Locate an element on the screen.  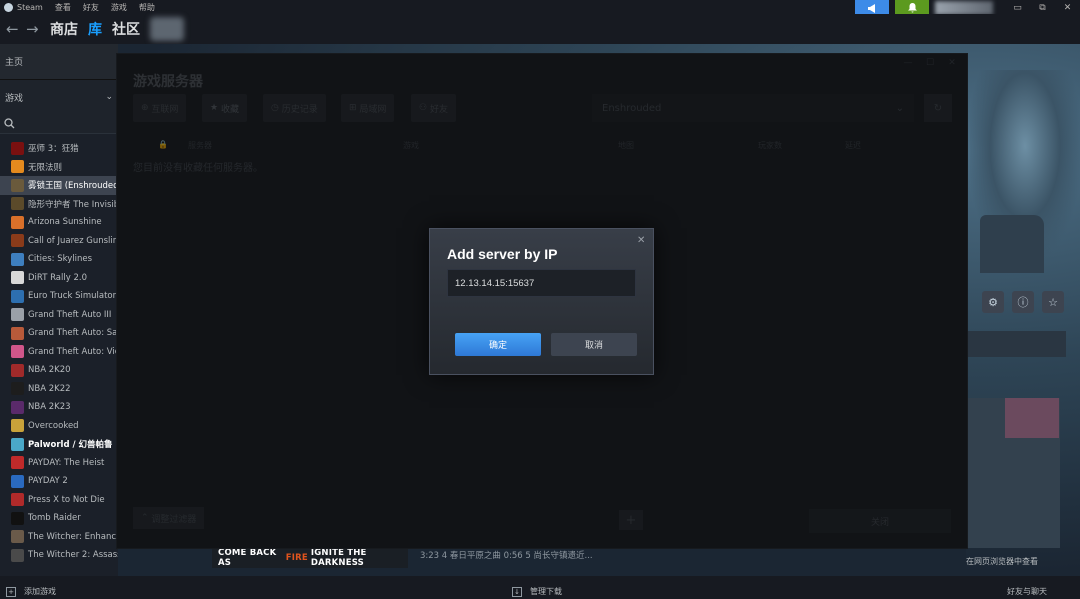
game-list-item: Call of Juarez Gunslinger is located at coordinates (59, 241).